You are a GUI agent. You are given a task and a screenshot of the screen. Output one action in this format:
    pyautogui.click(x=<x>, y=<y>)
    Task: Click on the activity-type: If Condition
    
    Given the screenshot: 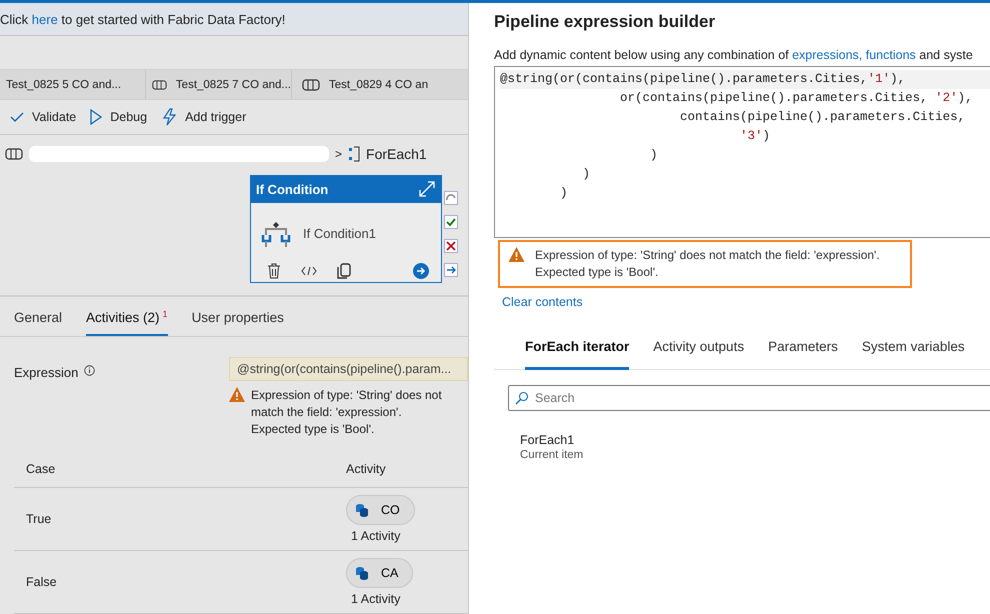 What is the action you would take?
    pyautogui.click(x=292, y=189)
    